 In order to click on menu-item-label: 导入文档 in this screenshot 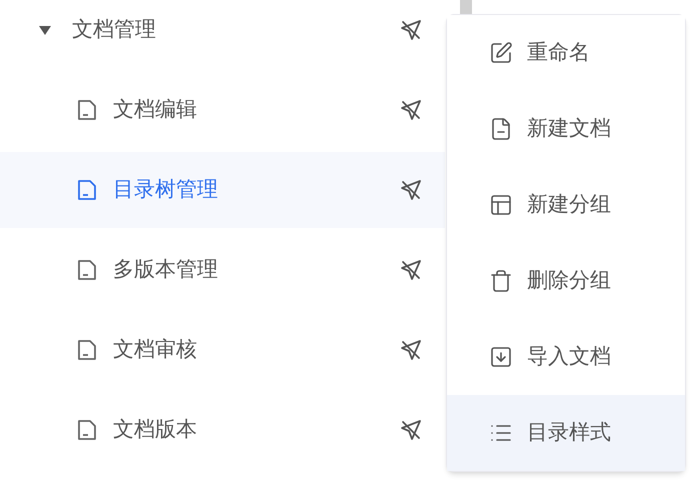, I will do `click(569, 356)`.